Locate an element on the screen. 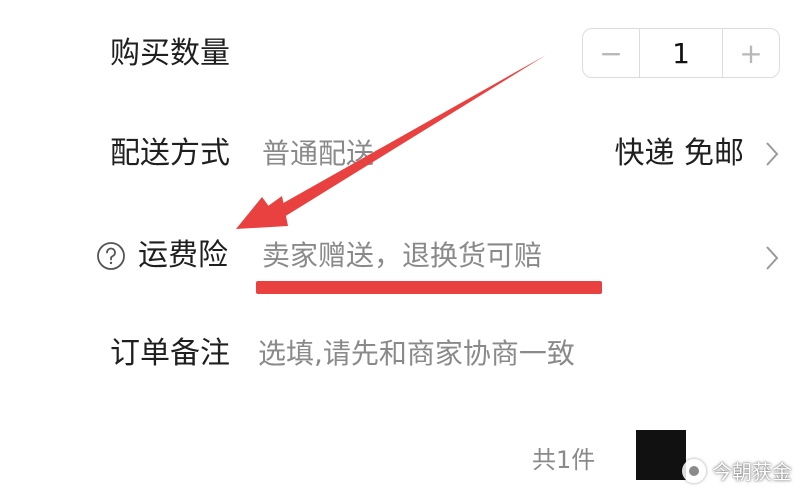 This screenshot has width=806, height=500. remark-input: 选填,请先和商家协商一致 is located at coordinates (416, 354).